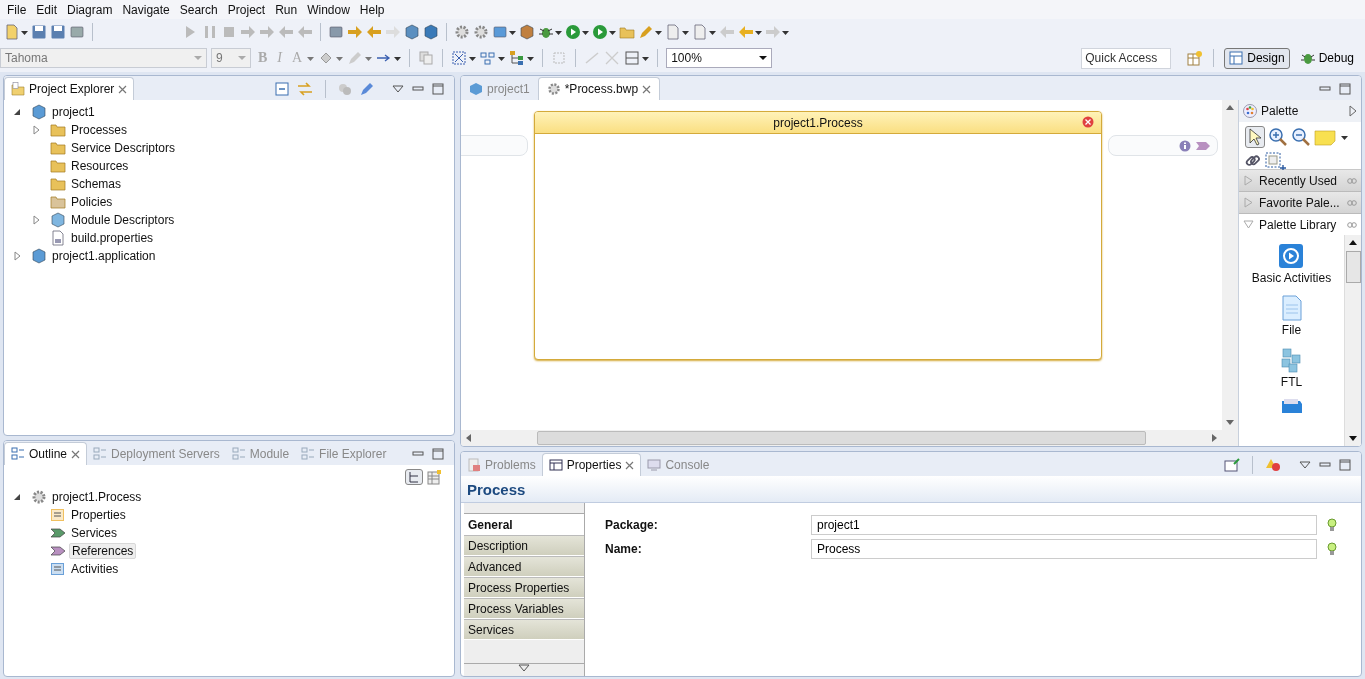  What do you see at coordinates (90, 9) in the screenshot?
I see `menu-item: Diagram` at bounding box center [90, 9].